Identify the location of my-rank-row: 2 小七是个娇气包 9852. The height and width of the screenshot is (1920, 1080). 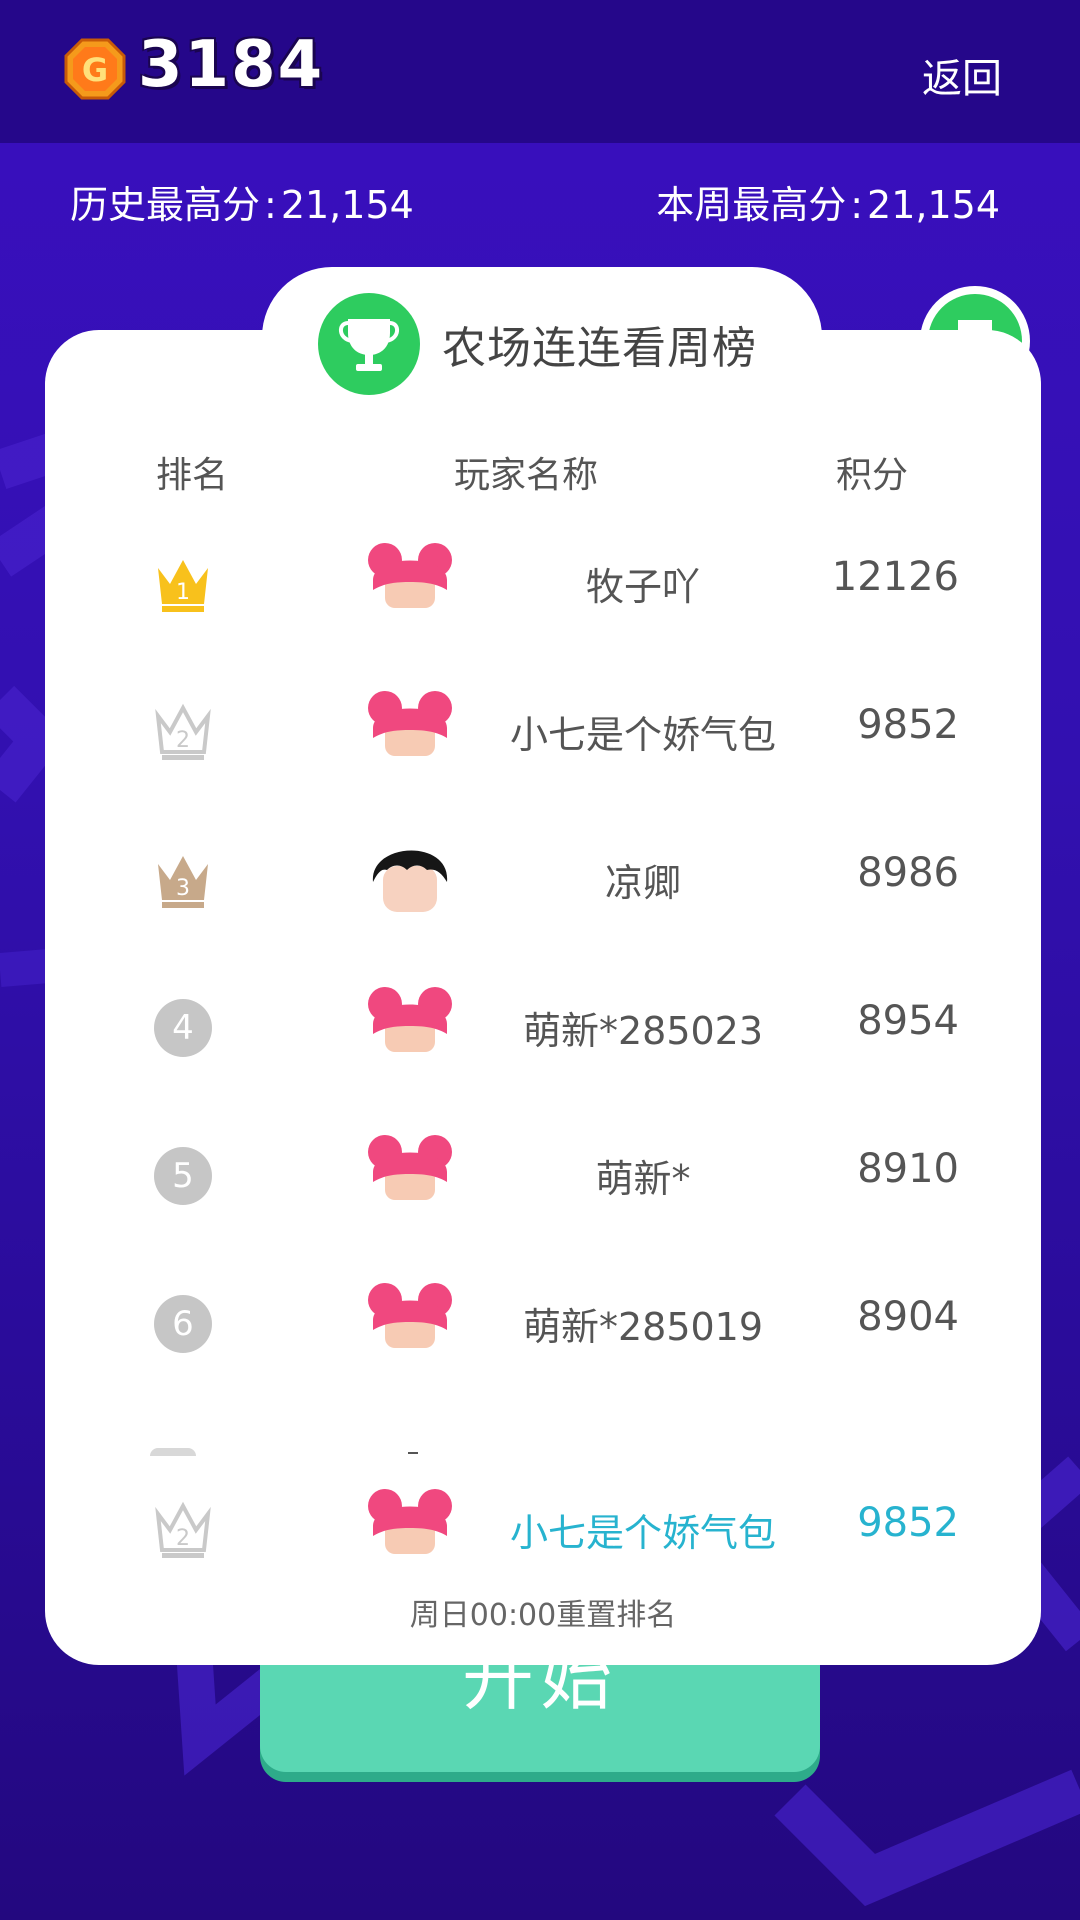
(543, 1528).